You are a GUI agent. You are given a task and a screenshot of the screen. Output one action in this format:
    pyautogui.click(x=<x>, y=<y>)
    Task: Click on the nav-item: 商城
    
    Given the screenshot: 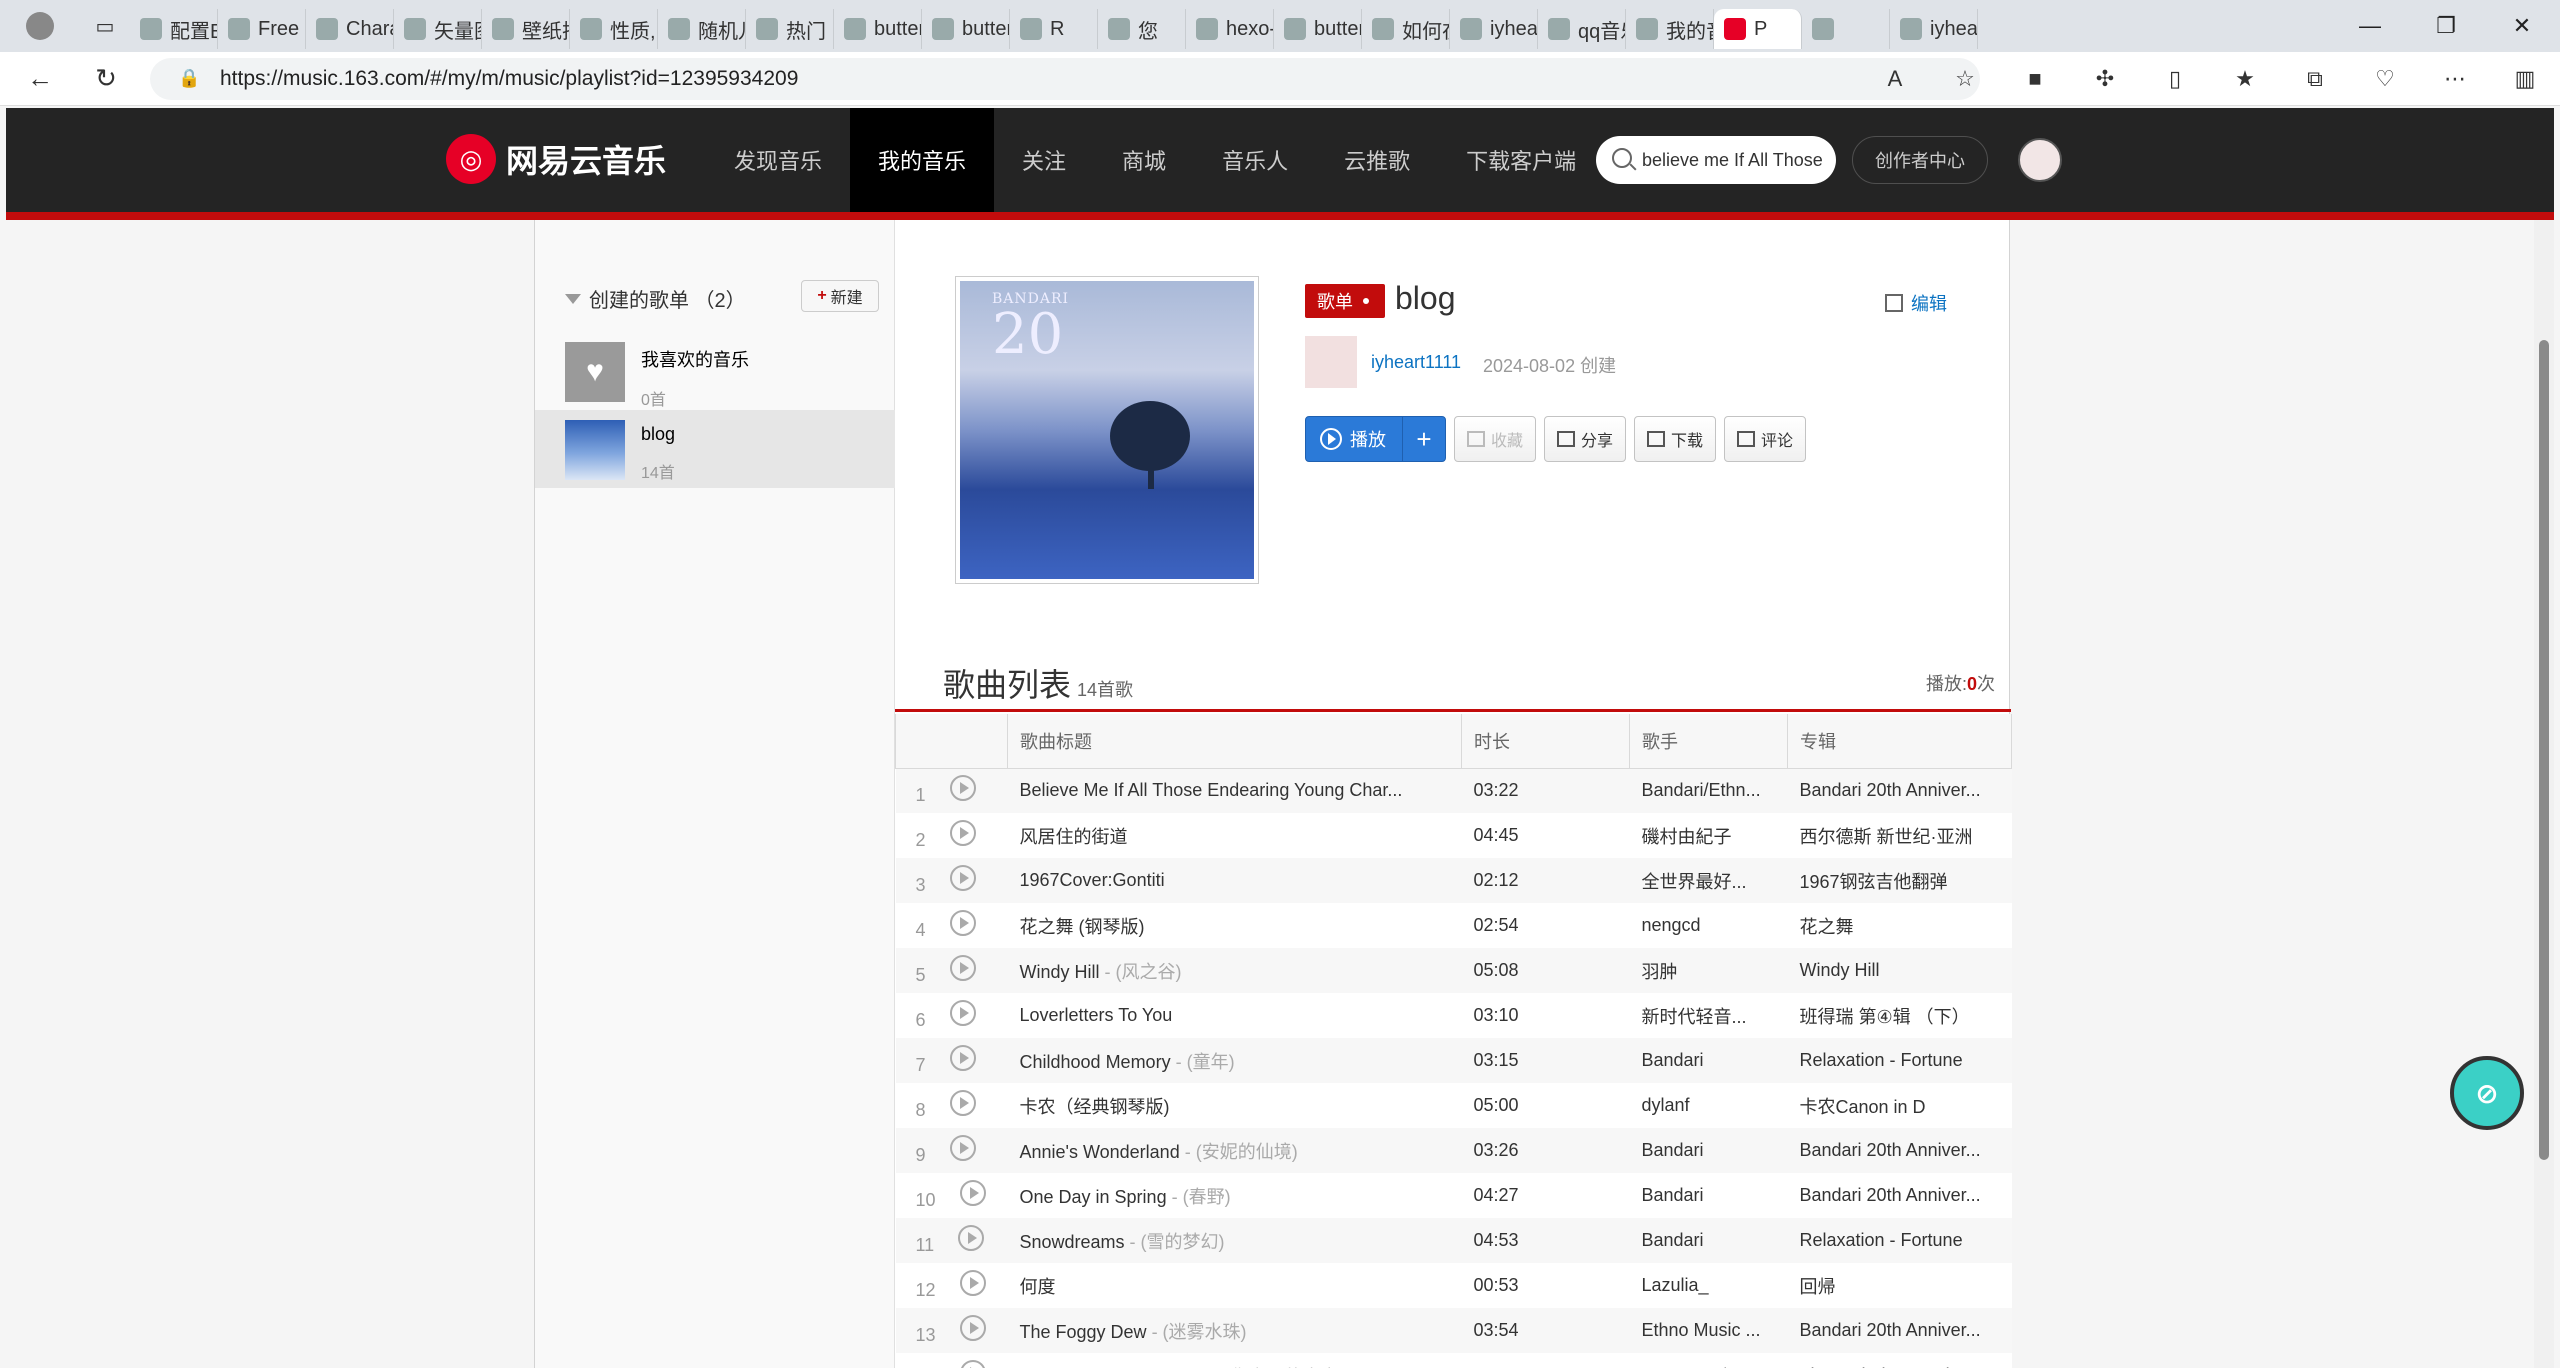 What is the action you would take?
    pyautogui.click(x=1144, y=160)
    